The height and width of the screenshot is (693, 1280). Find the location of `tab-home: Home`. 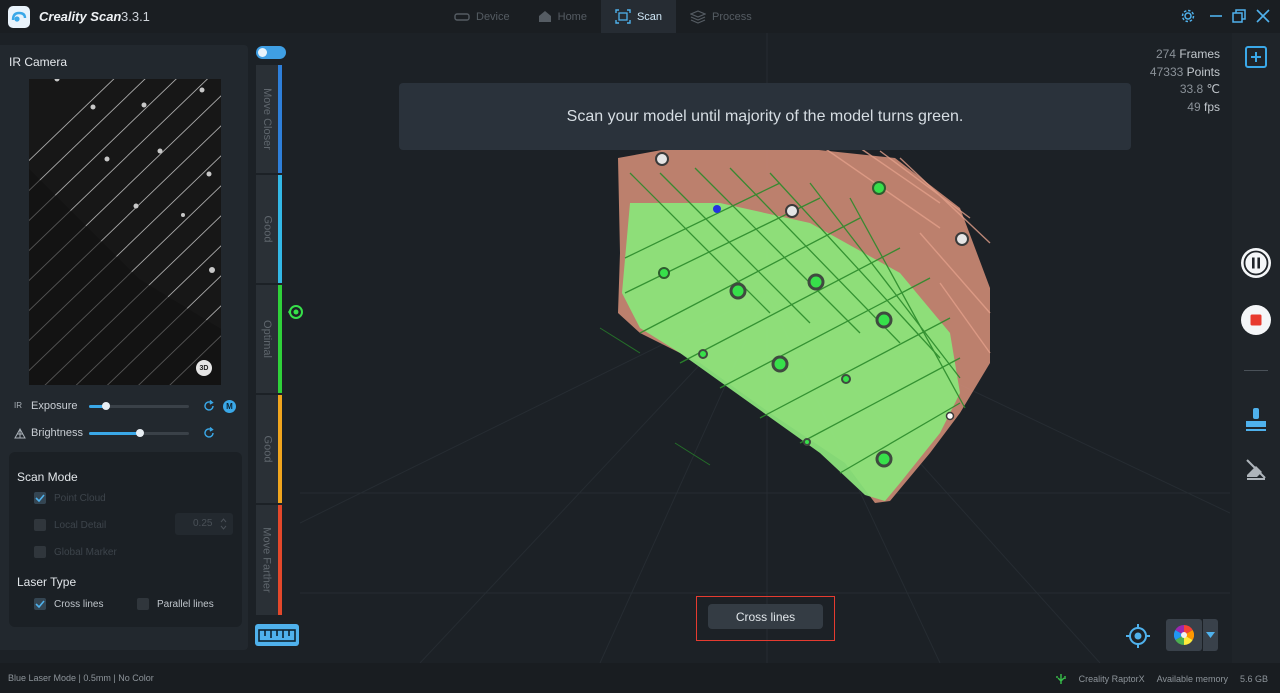

tab-home: Home is located at coordinates (562, 16).